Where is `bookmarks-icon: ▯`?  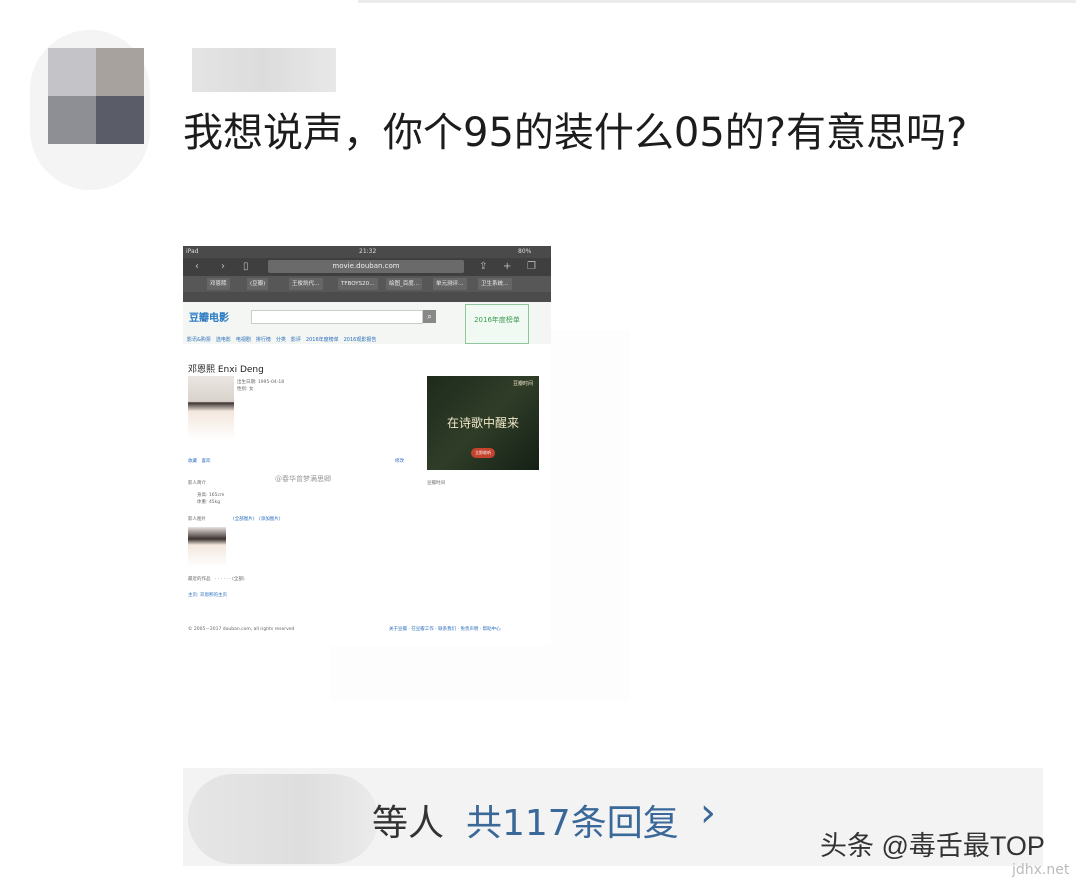
bookmarks-icon: ▯ is located at coordinates (246, 266).